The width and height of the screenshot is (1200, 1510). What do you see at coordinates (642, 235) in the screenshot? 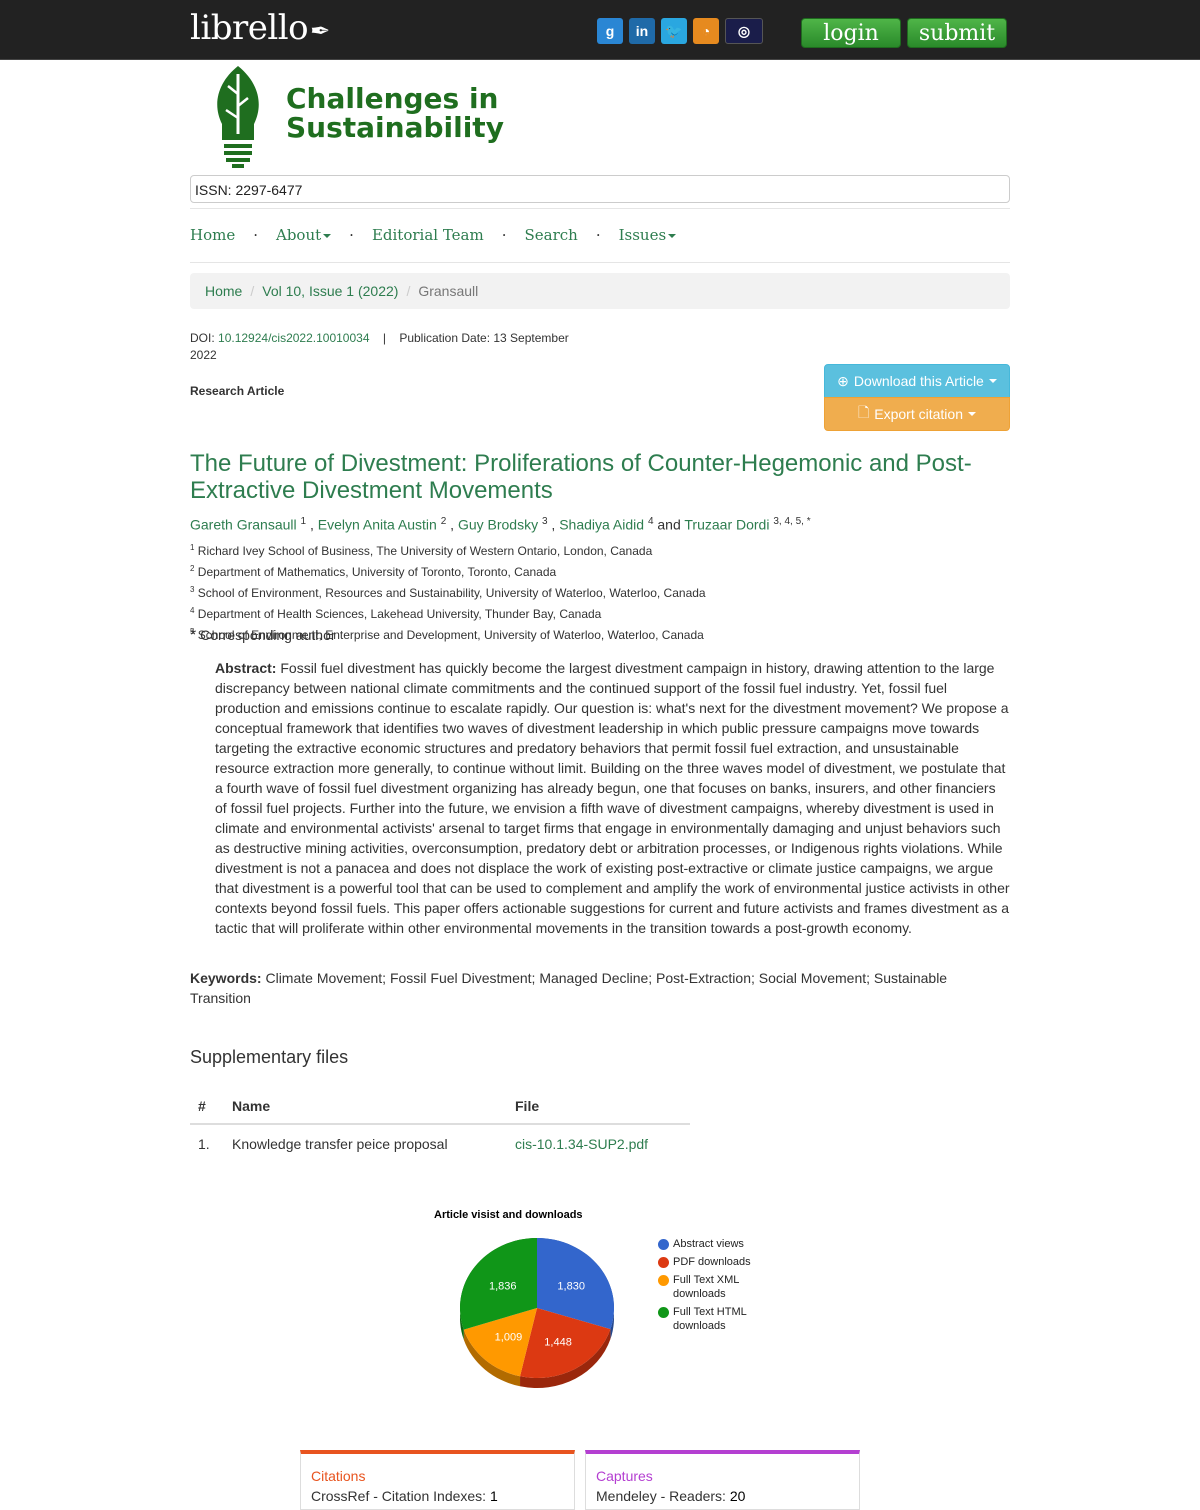
I see `nav-issues-label: Issues` at bounding box center [642, 235].